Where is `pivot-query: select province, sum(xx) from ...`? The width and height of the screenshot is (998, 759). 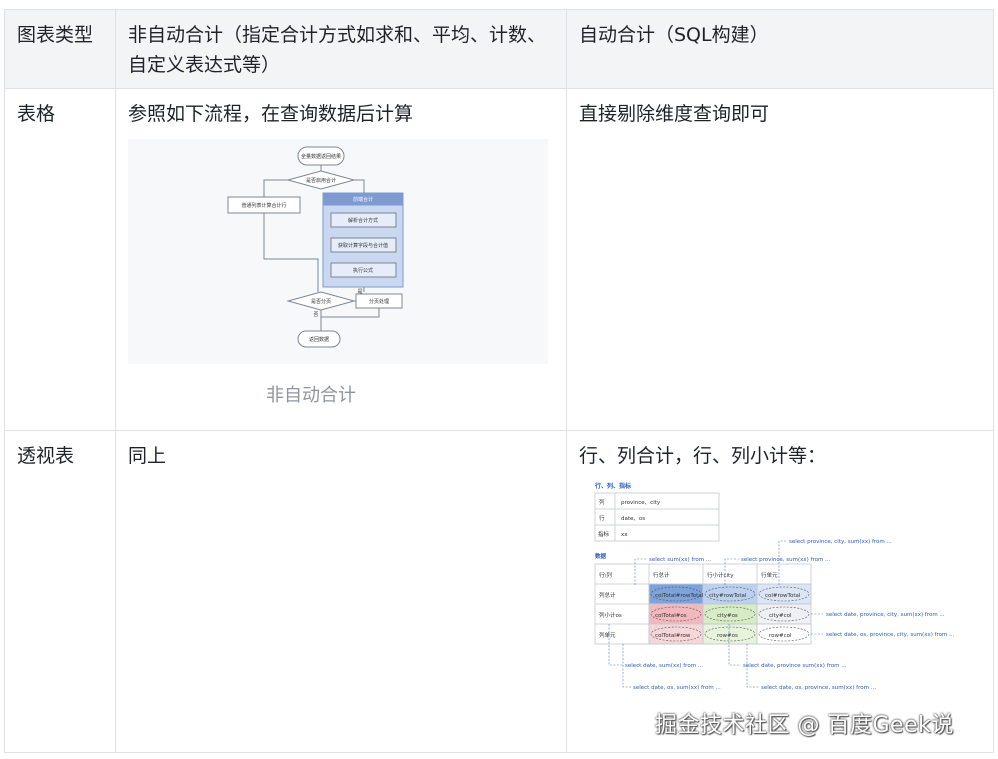
pivot-query: select province, sum(xx) from ... is located at coordinates (786, 560).